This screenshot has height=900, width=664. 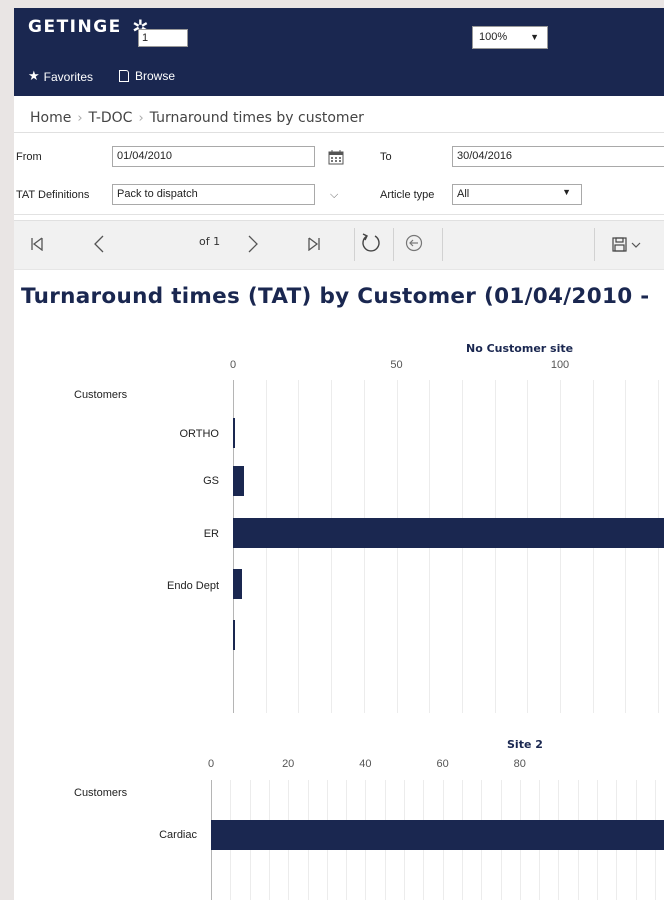 I want to click on tat-definitions-label: TAT Definitions, so click(x=53, y=195).